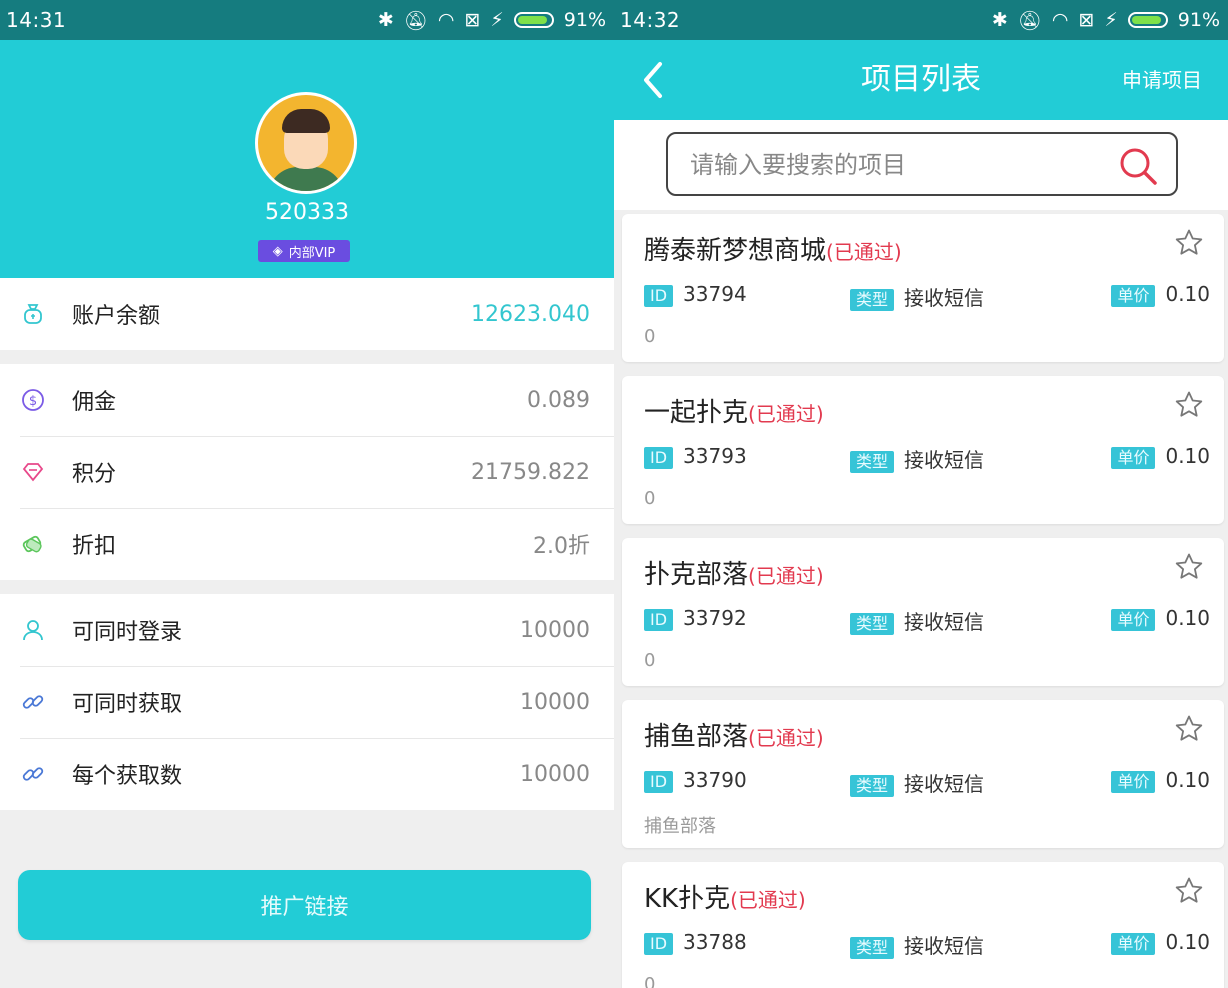 Image resolution: width=1228 pixels, height=988 pixels. What do you see at coordinates (1162, 80) in the screenshot?
I see `apply-project-button: 申请项目` at bounding box center [1162, 80].